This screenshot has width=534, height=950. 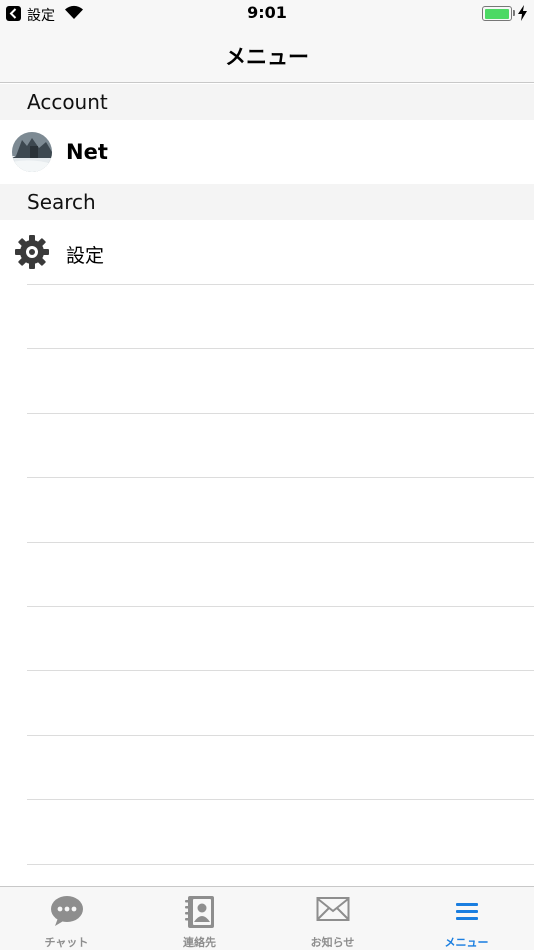 I want to click on navigation-bar: メニュー, so click(x=267, y=55).